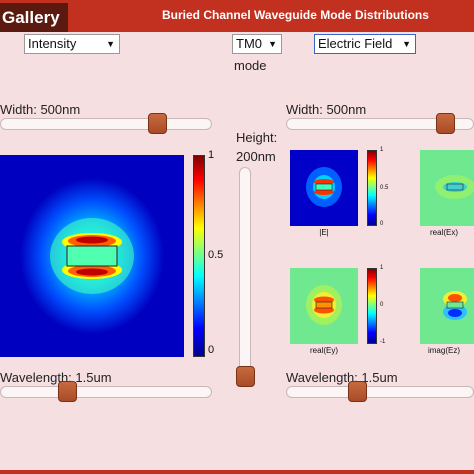 This screenshot has height=474, width=474. Describe the element at coordinates (324, 232) in the screenshot. I see `abs-e-label: |E|` at that location.